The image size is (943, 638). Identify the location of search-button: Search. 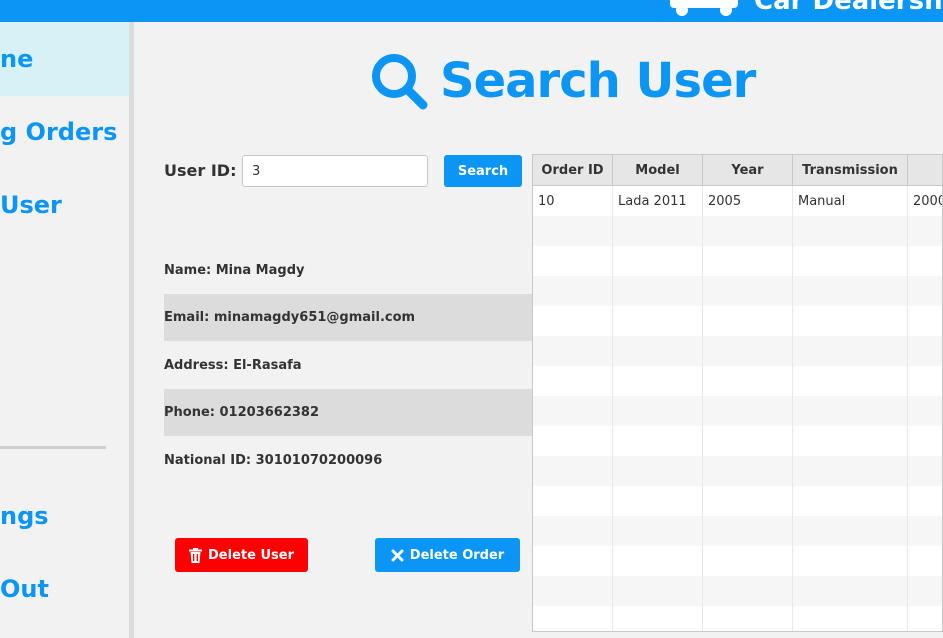
(483, 171).